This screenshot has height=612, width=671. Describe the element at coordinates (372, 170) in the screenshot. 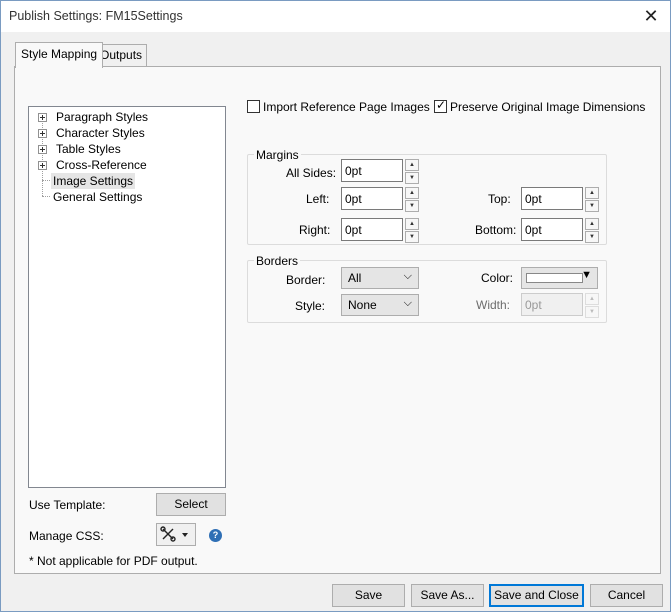

I see `all-sides-input` at that location.